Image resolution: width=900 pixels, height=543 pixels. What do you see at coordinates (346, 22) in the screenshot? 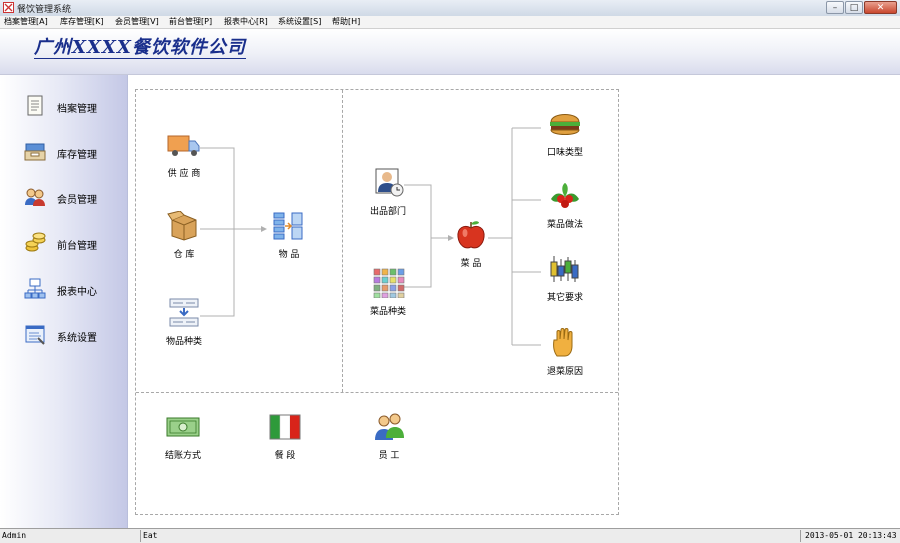
I see `menu-help: 帮助[H]` at bounding box center [346, 22].